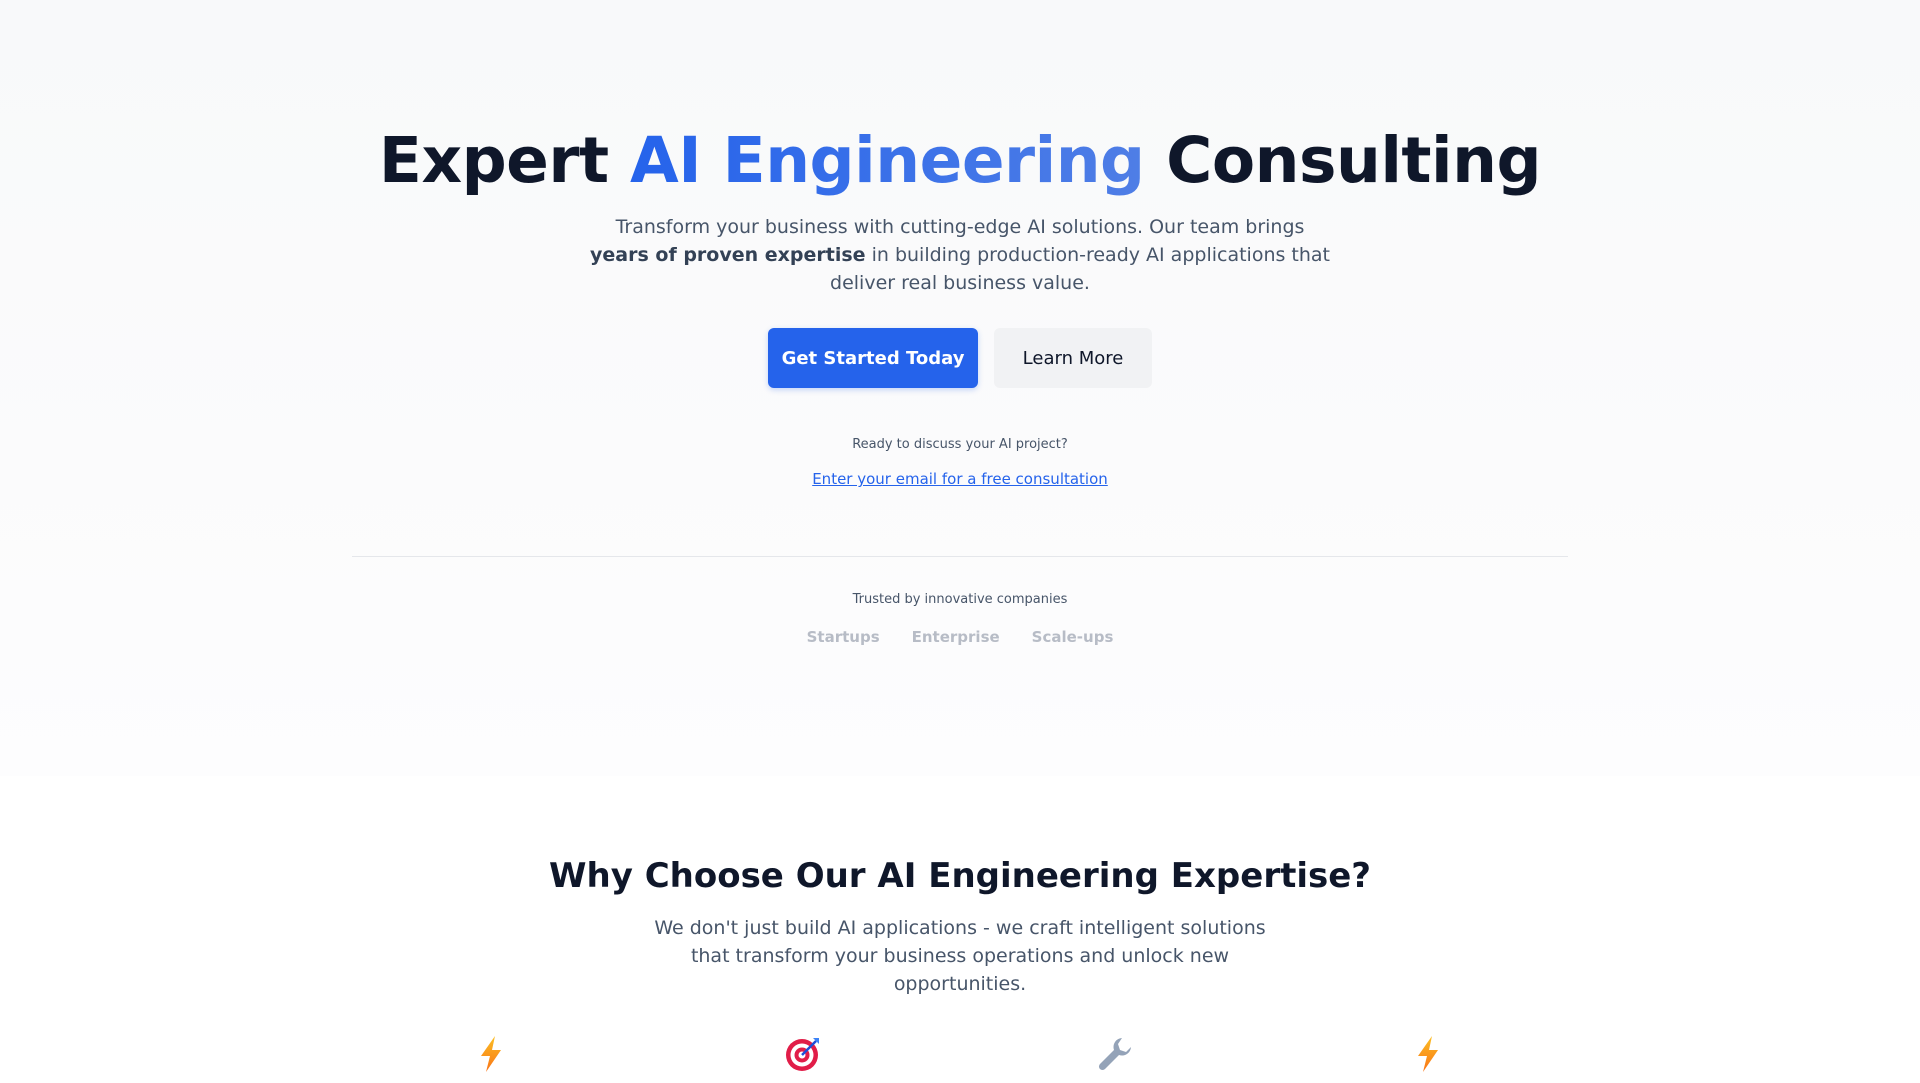 The image size is (1920, 1083). Describe the element at coordinates (728, 255) in the screenshot. I see `hero-subtitle-bold: years of proven expertise` at that location.